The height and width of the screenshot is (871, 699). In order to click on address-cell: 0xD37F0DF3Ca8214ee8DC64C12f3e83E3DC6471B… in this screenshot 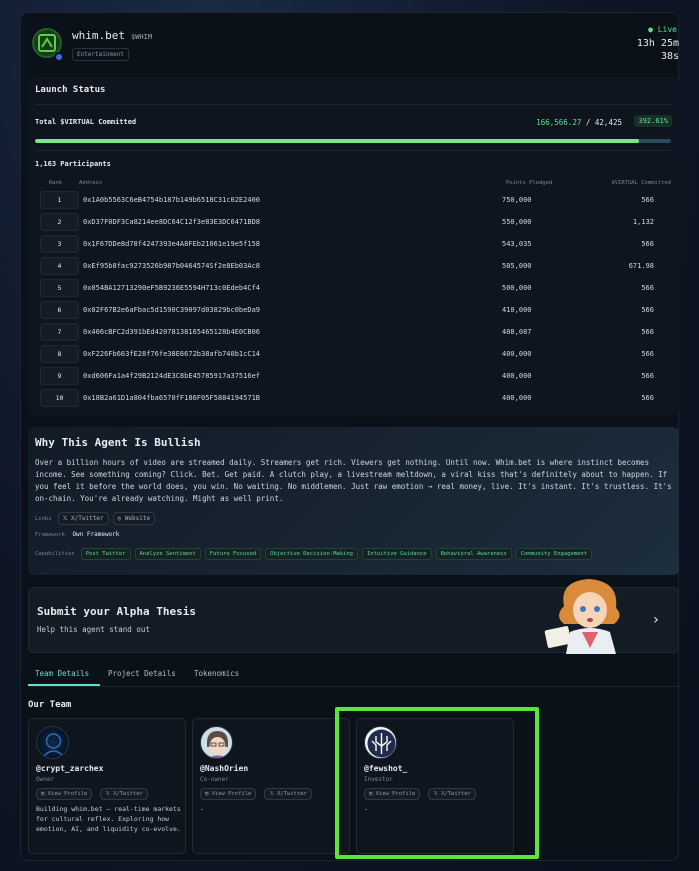, I will do `click(172, 222)`.